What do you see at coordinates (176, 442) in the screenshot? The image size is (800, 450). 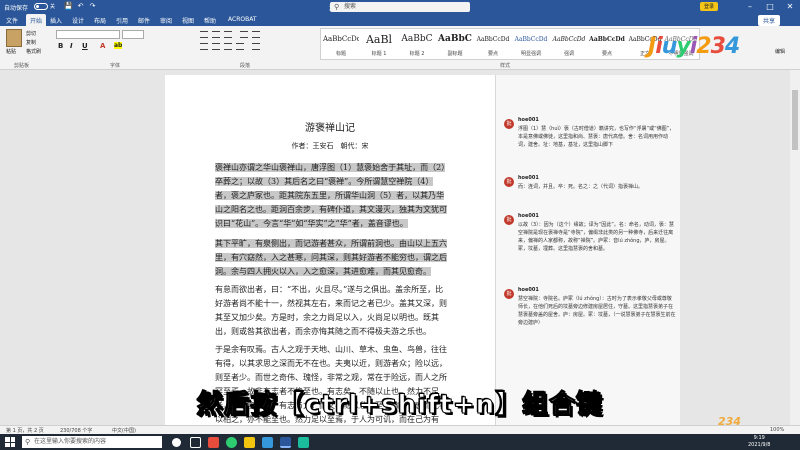 I see `cortana-icon` at bounding box center [176, 442].